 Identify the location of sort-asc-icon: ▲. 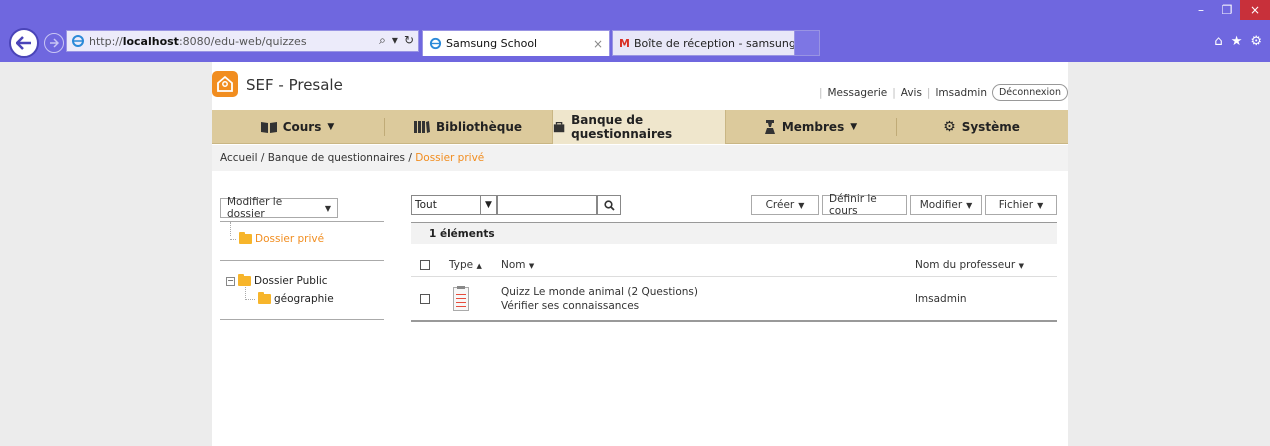
(479, 265).